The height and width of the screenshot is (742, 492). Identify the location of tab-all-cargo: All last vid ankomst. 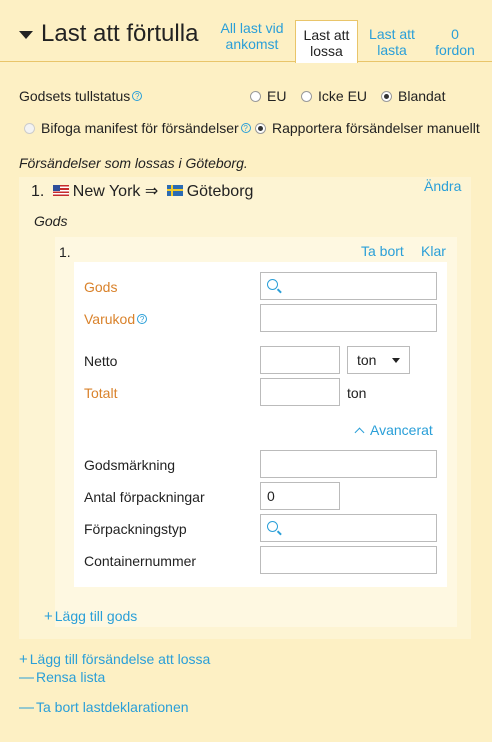
(252, 36).